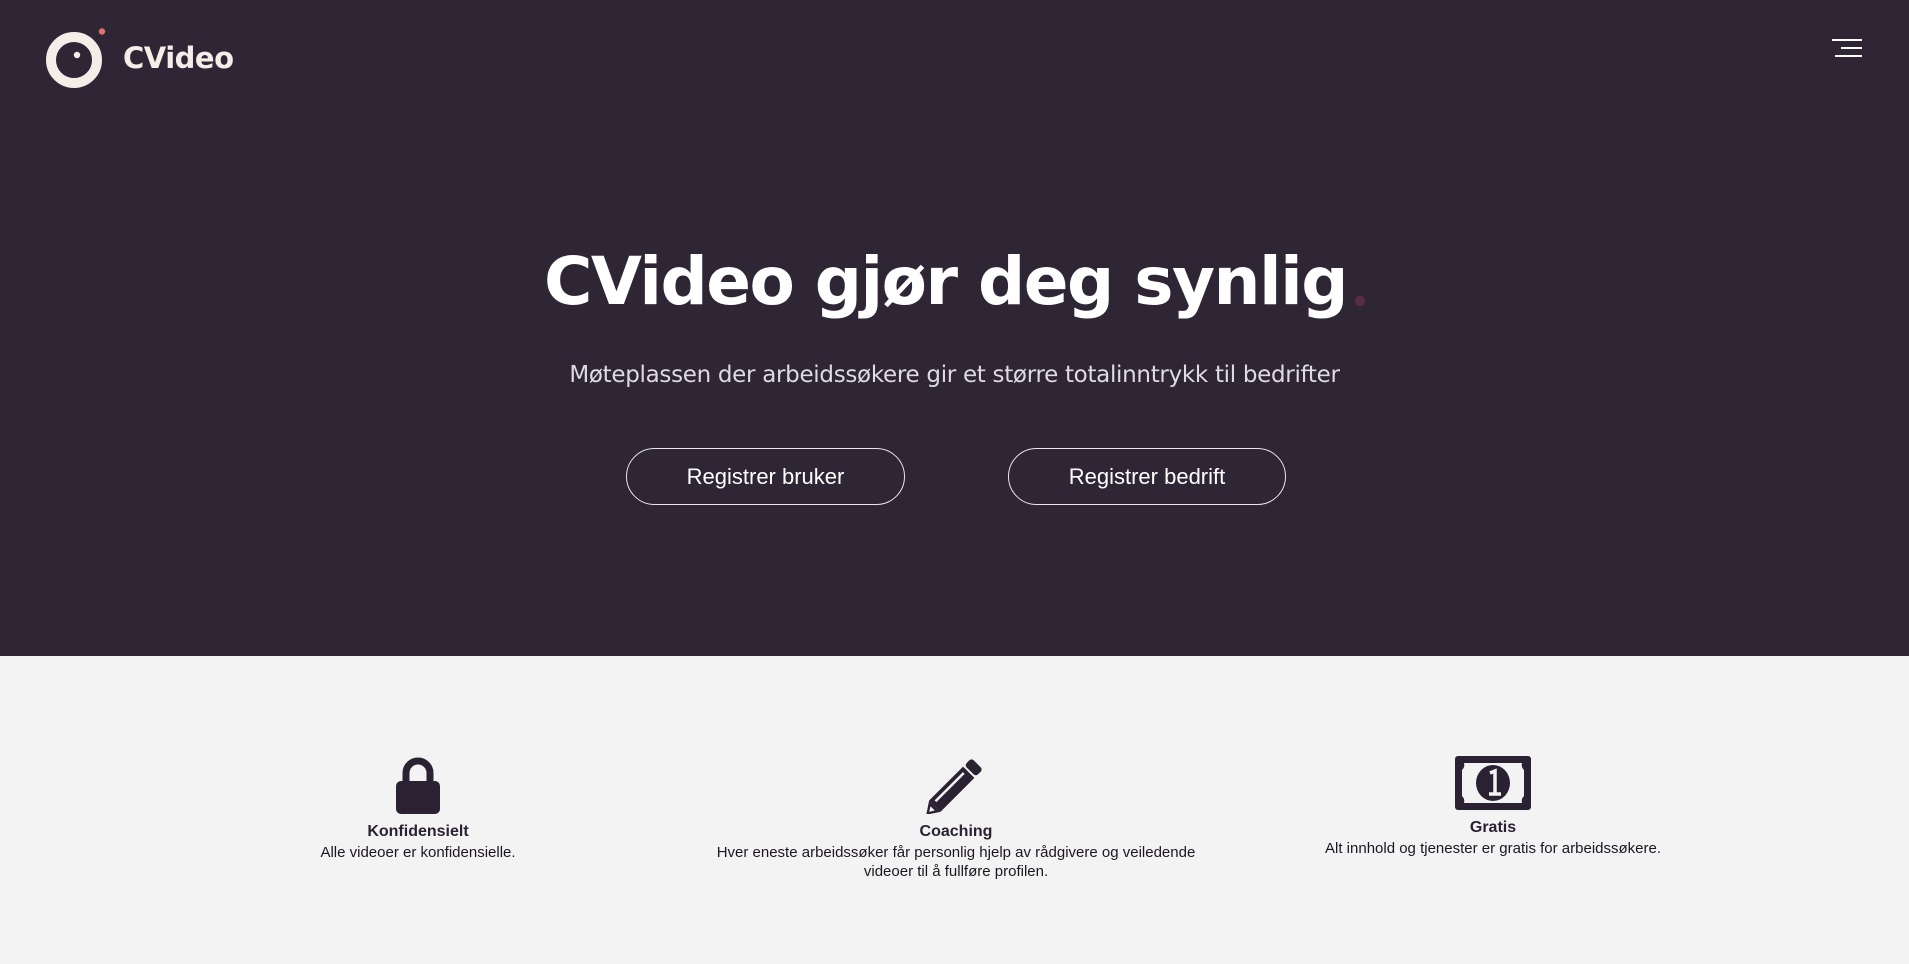  What do you see at coordinates (765, 476) in the screenshot?
I see `register-user-button: Registrer bruker` at bounding box center [765, 476].